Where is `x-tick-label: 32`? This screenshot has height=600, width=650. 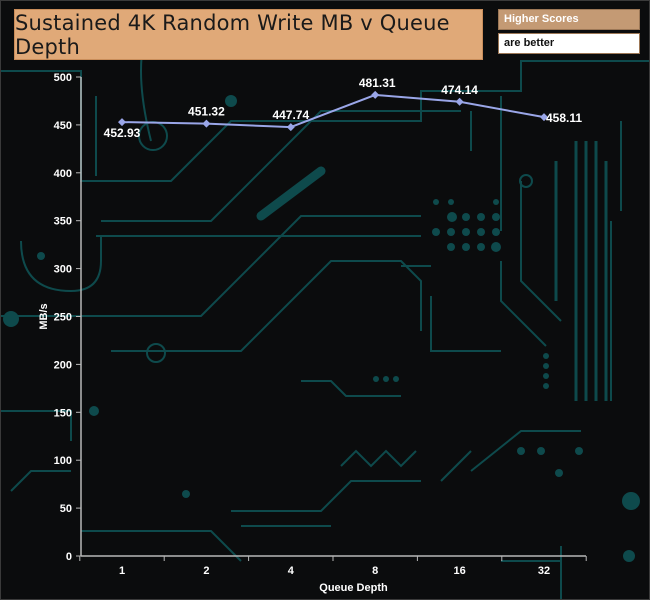
x-tick-label: 32 is located at coordinates (544, 571).